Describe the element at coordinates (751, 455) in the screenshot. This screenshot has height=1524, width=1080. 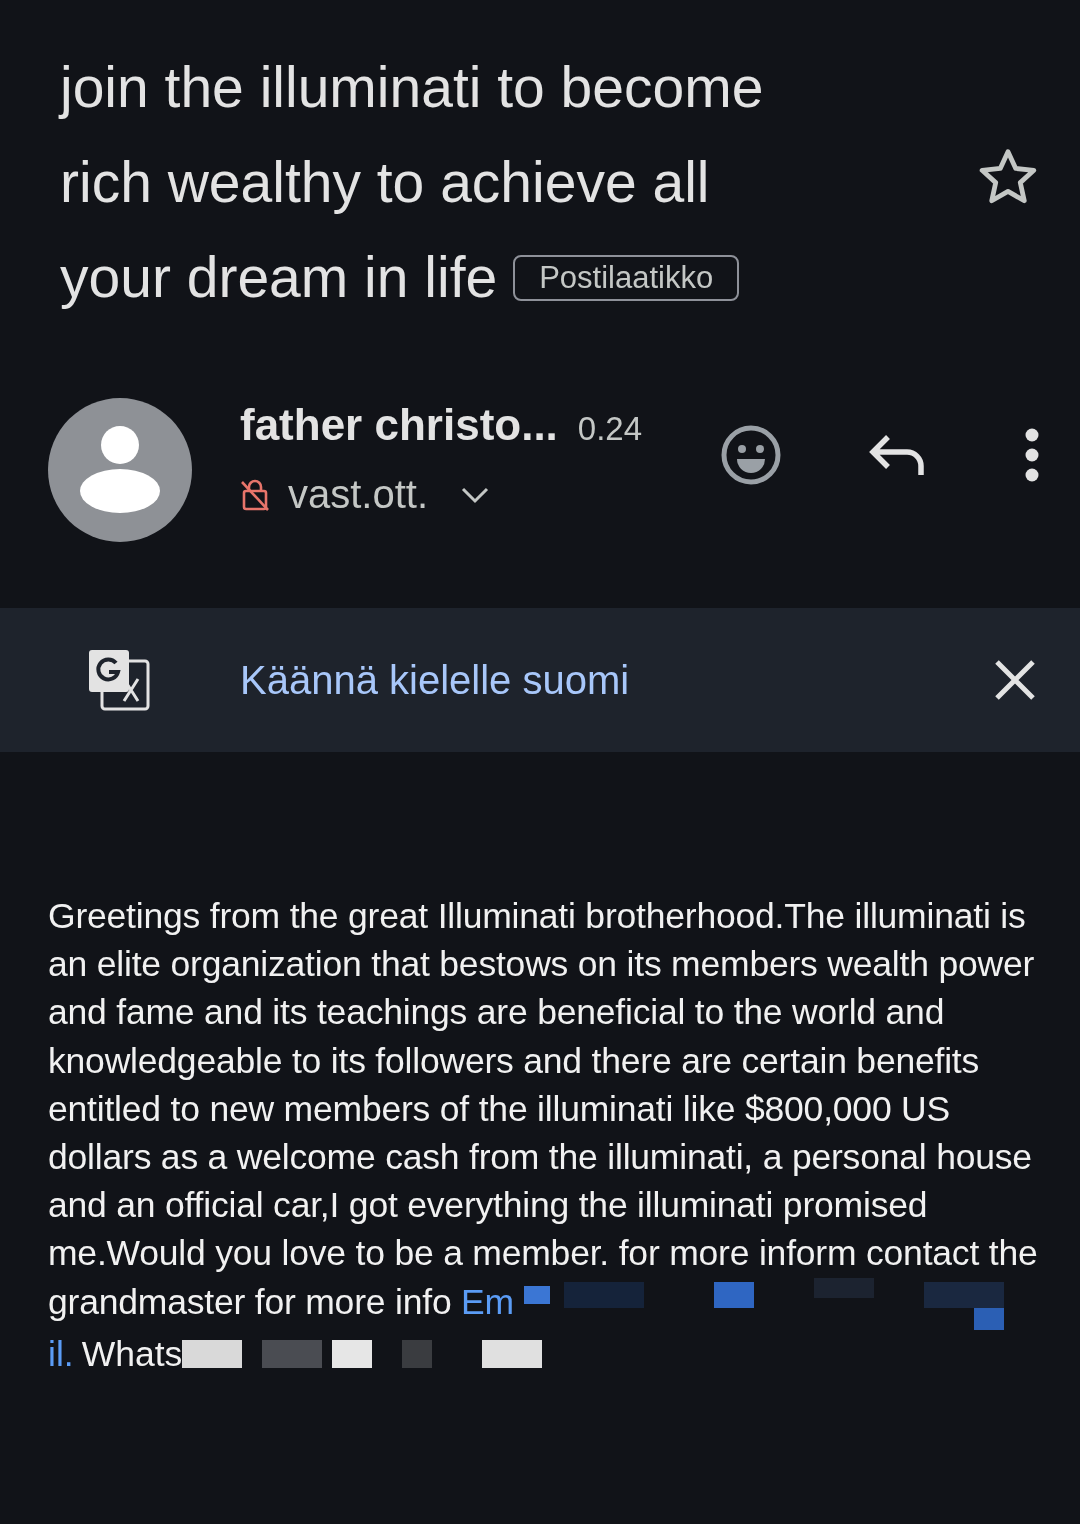
I see `smiley-icon` at that location.